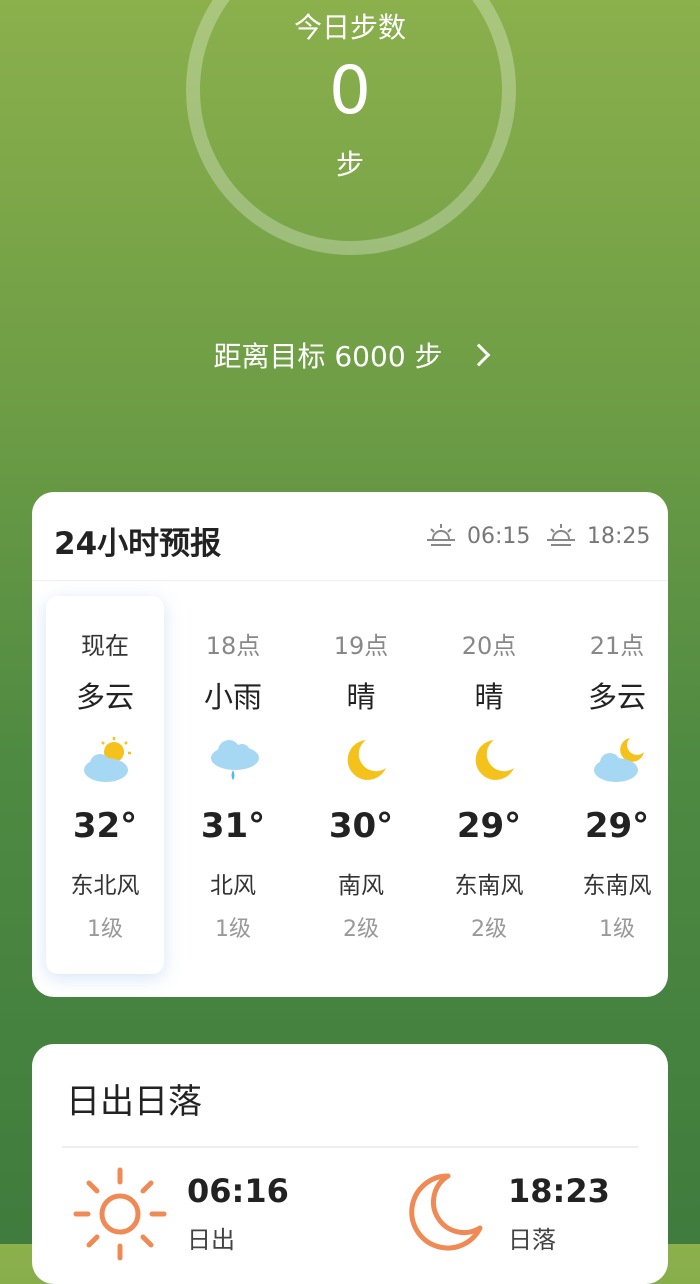 This screenshot has height=1284, width=700. Describe the element at coordinates (105, 785) in the screenshot. I see `hour-item: 现在 多云 32° 东北风 1级` at that location.